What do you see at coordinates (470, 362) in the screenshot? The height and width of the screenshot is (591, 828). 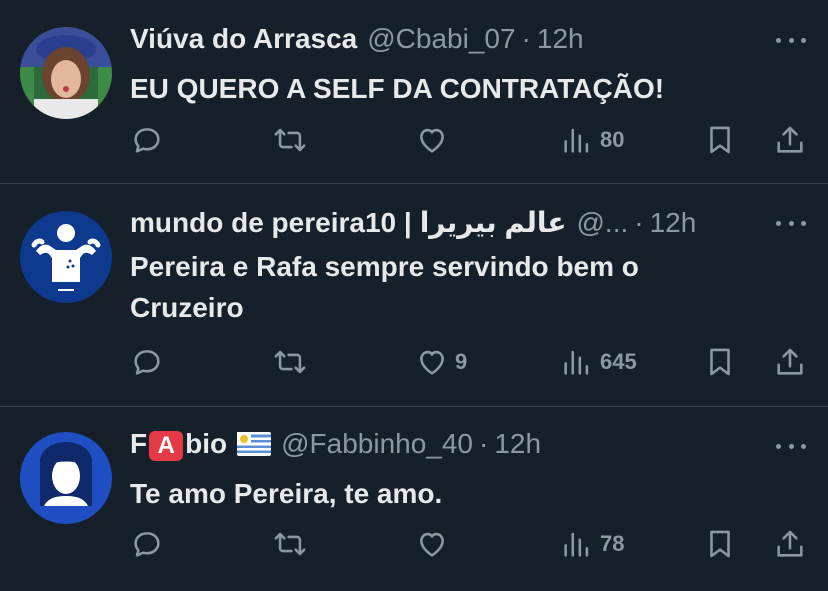 I see `tweet-actions: 9 645` at bounding box center [470, 362].